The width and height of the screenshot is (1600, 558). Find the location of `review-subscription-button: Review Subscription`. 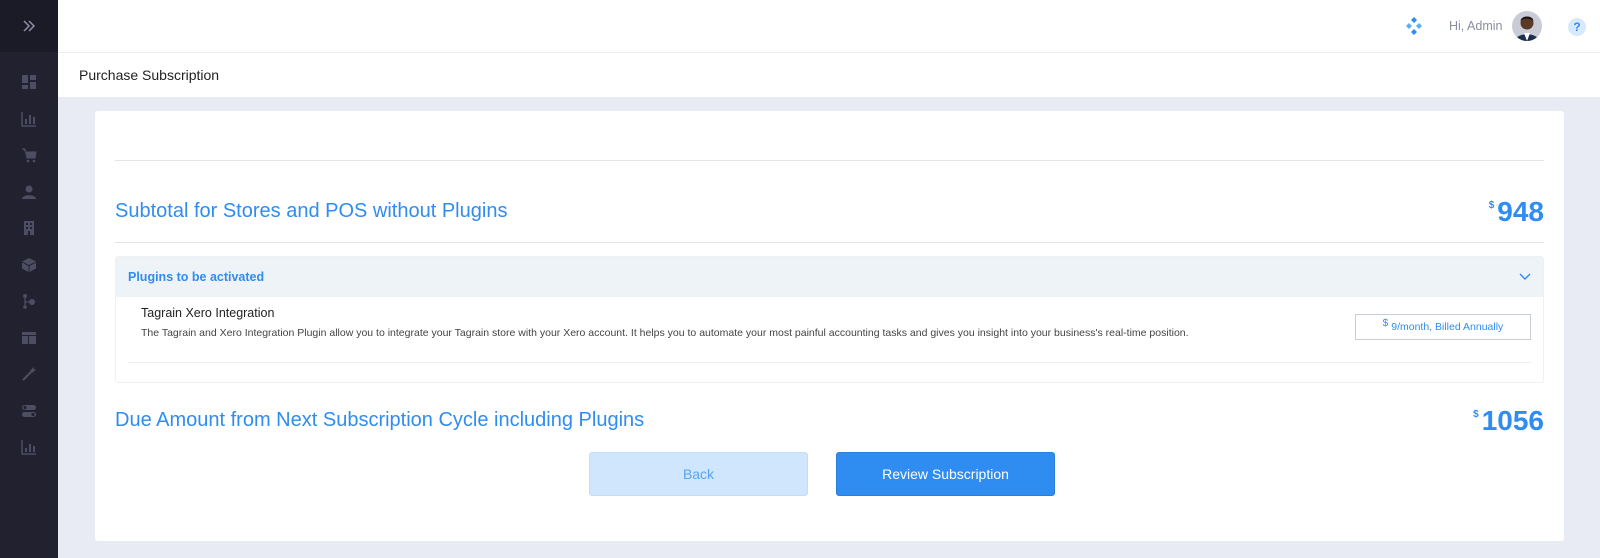

review-subscription-button: Review Subscription is located at coordinates (945, 474).